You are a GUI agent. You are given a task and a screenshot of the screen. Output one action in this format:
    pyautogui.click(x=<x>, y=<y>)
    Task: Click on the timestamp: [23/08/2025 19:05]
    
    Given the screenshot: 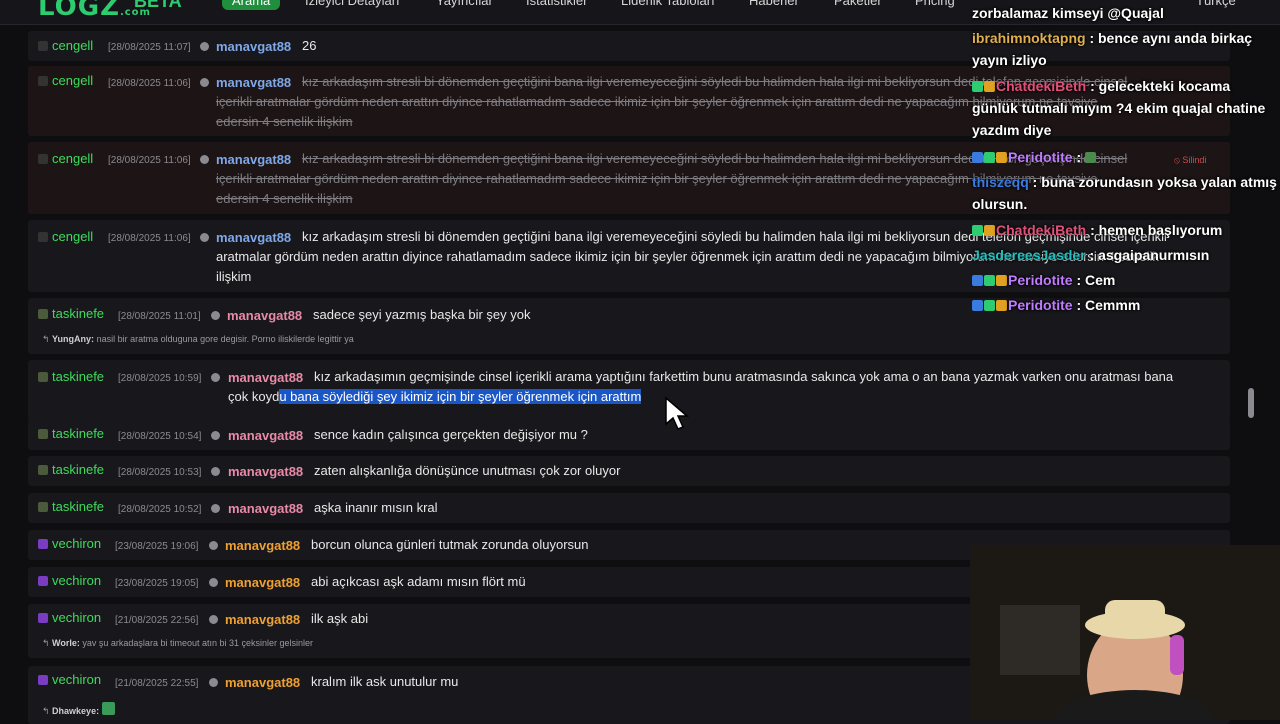 What is the action you would take?
    pyautogui.click(x=157, y=583)
    